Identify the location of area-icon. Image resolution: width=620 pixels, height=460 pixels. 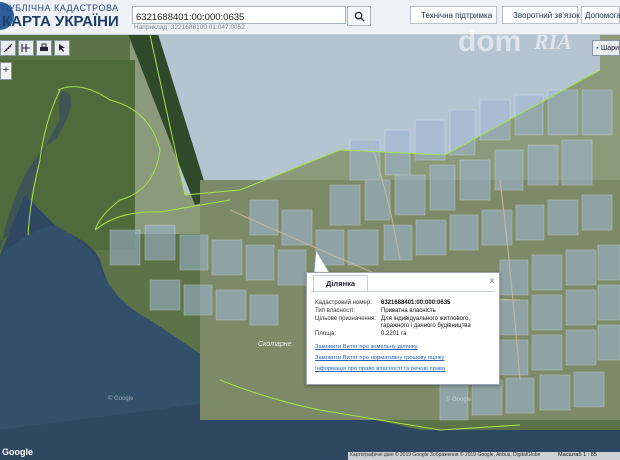
(25, 48).